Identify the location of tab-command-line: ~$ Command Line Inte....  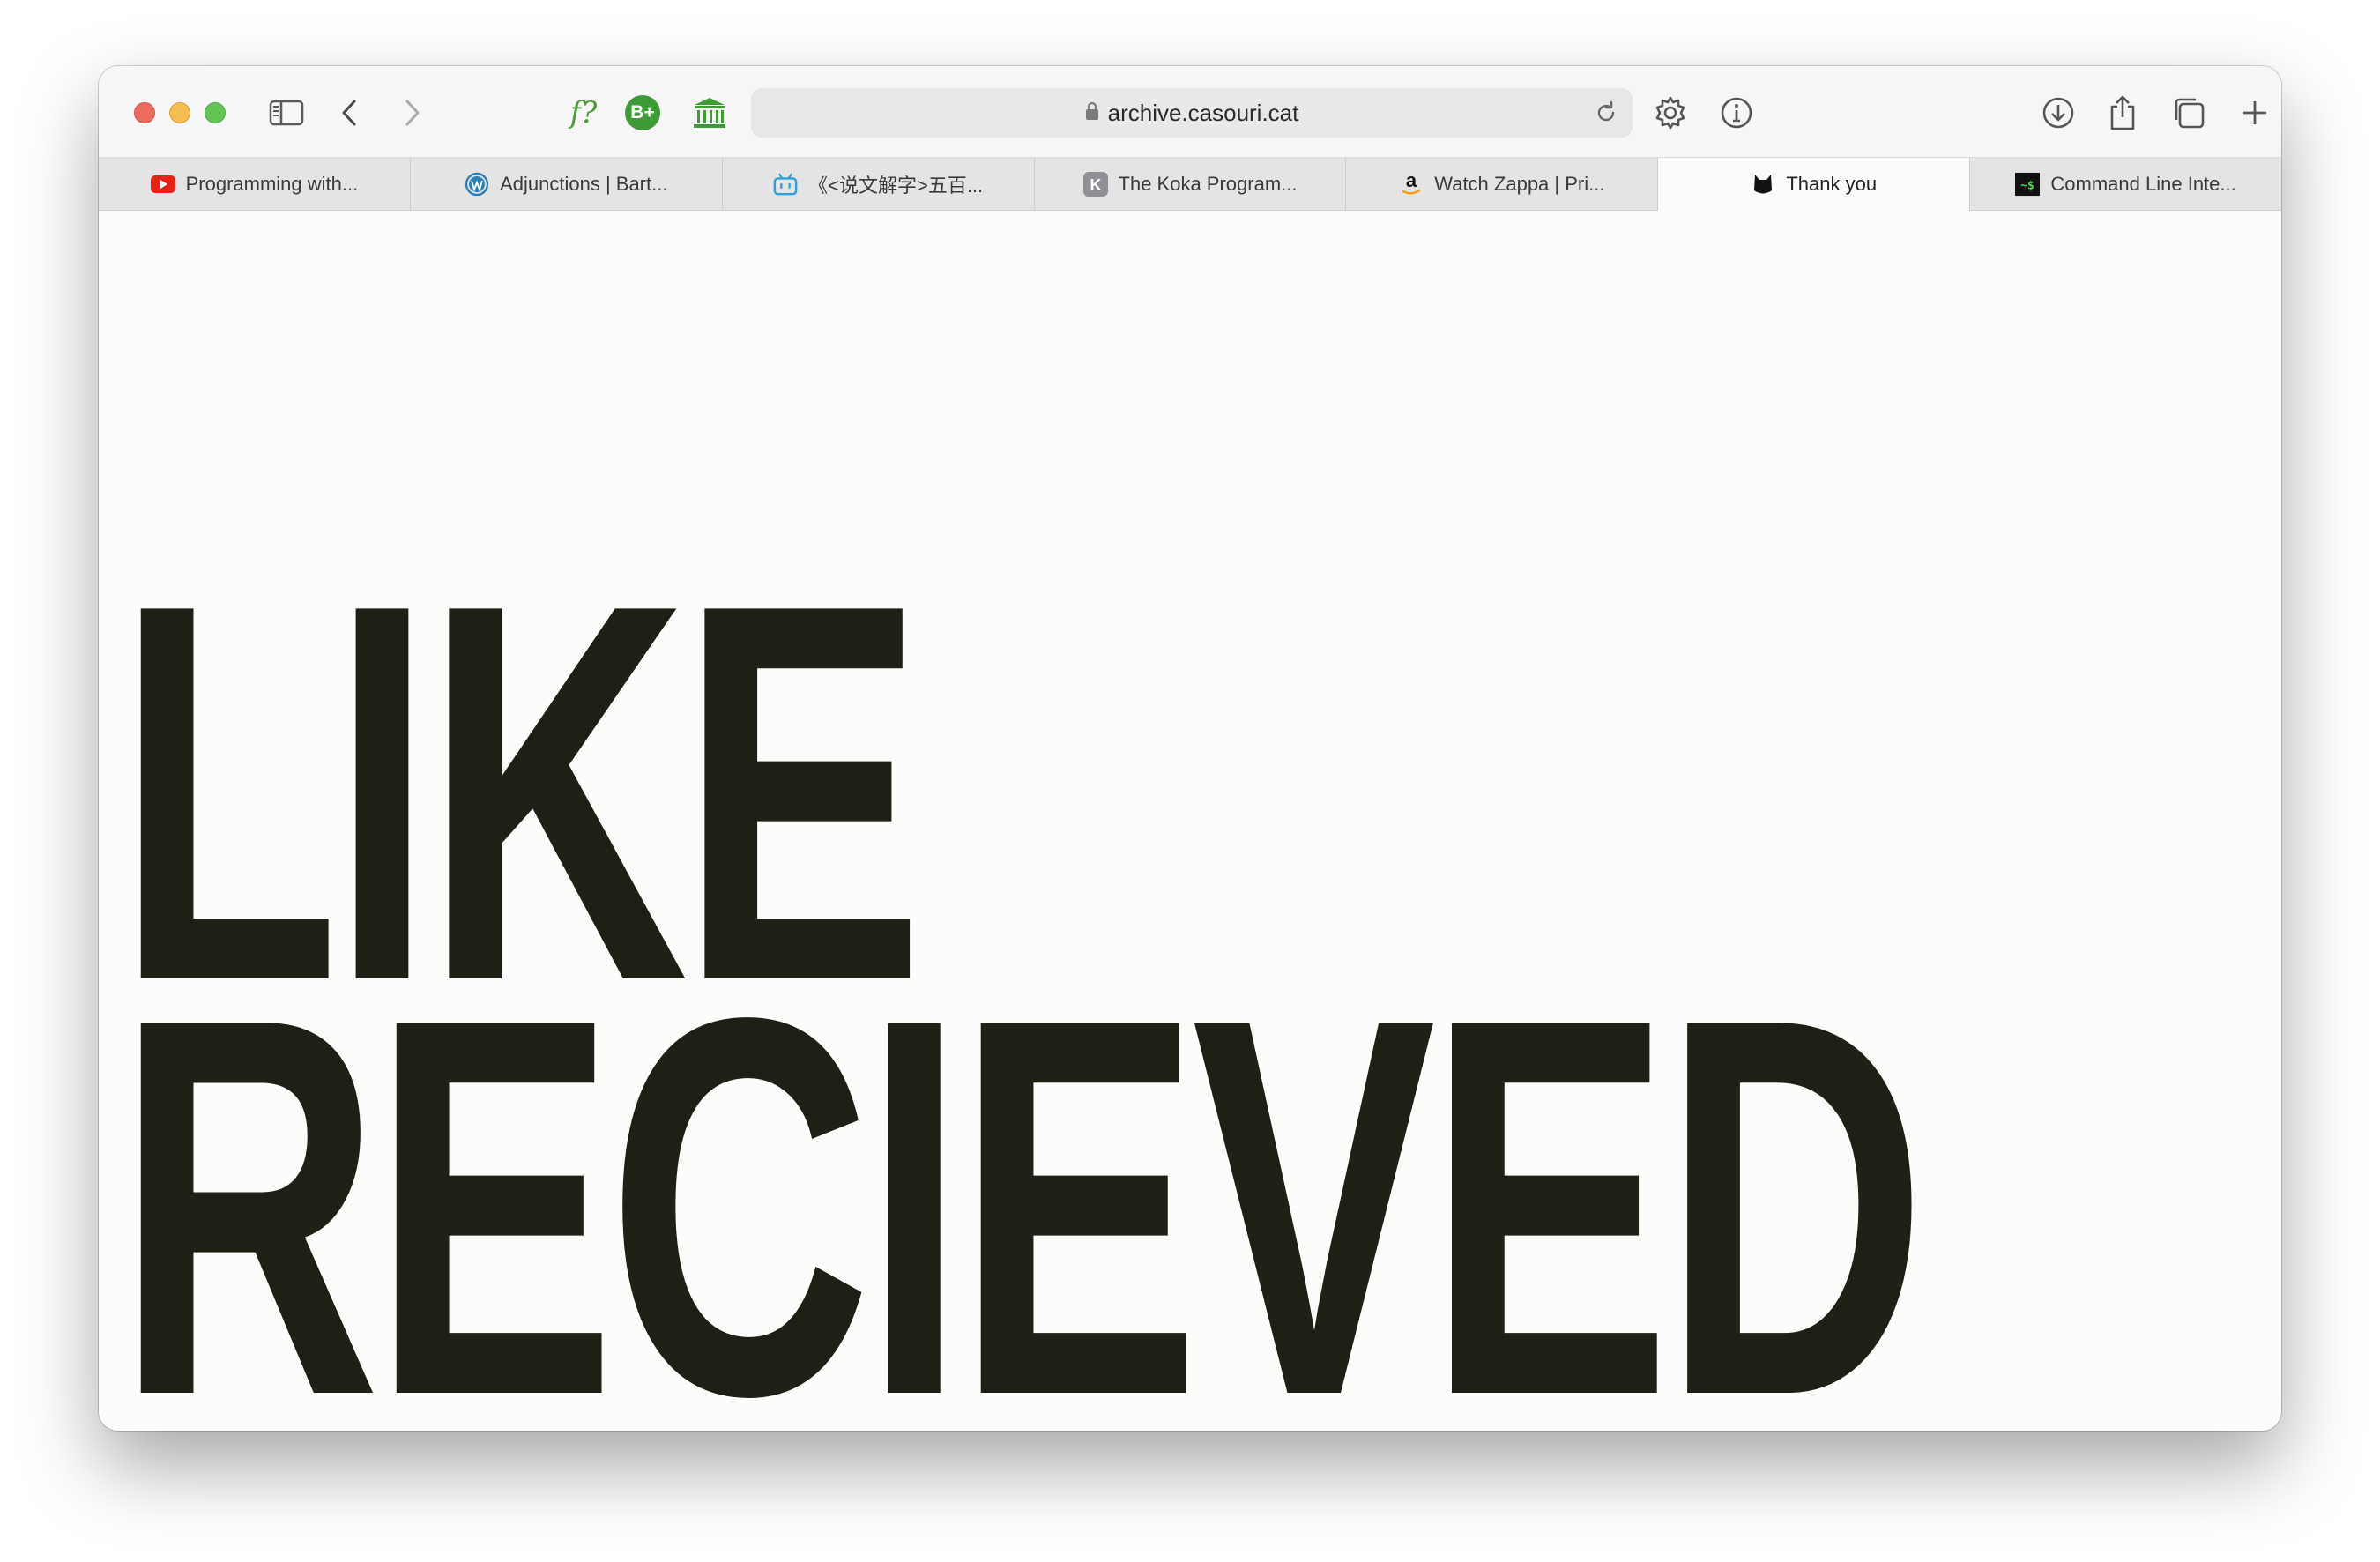
(2125, 184).